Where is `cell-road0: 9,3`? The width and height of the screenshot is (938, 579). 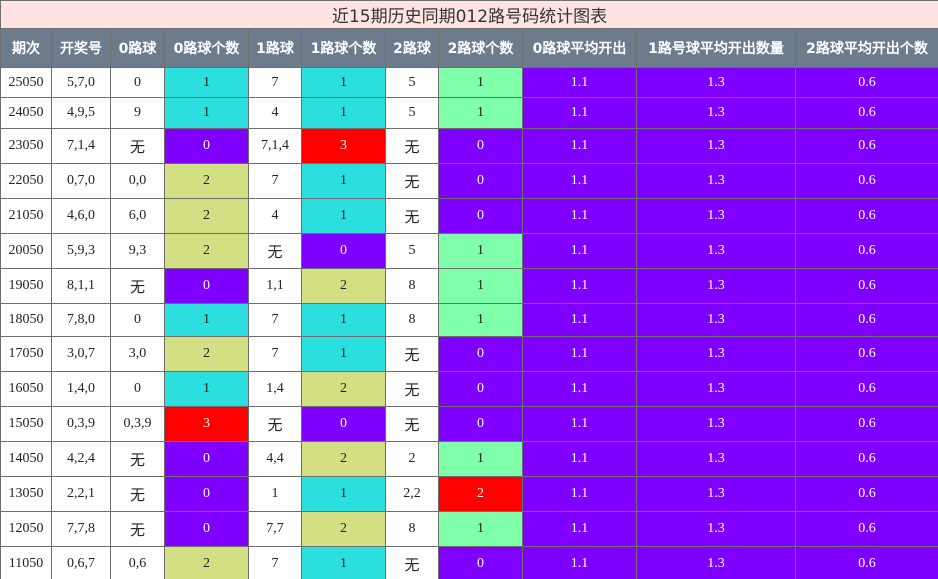
cell-road0: 9,3 is located at coordinates (137, 251).